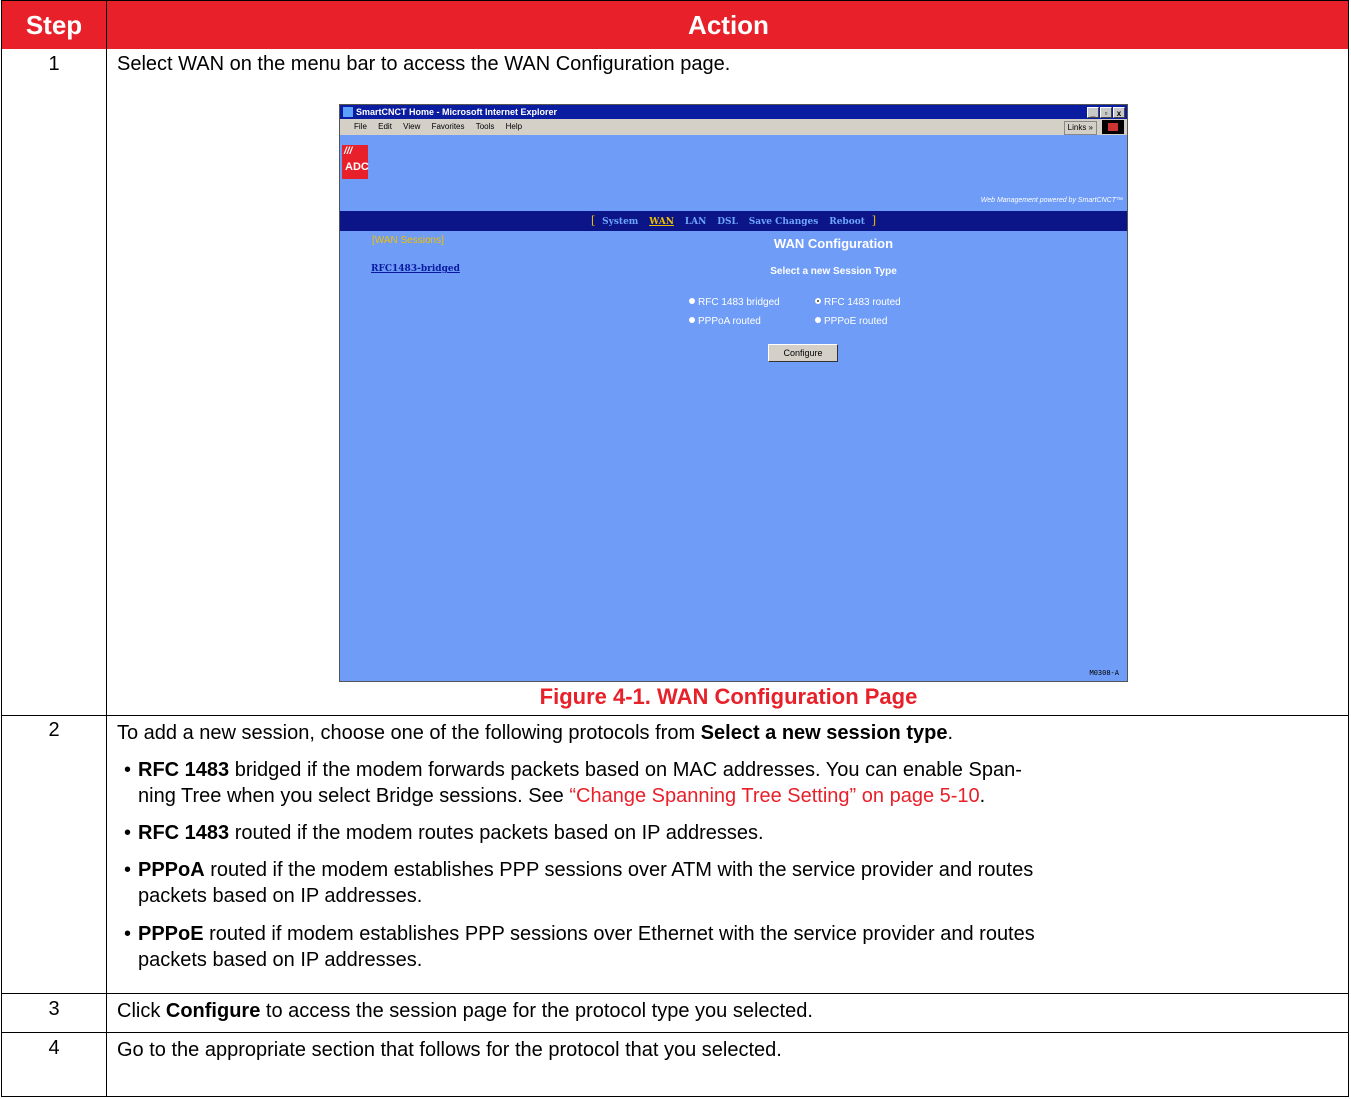 The width and height of the screenshot is (1351, 1099). Describe the element at coordinates (833, 243) in the screenshot. I see `page-title: WAN Configuration` at that location.